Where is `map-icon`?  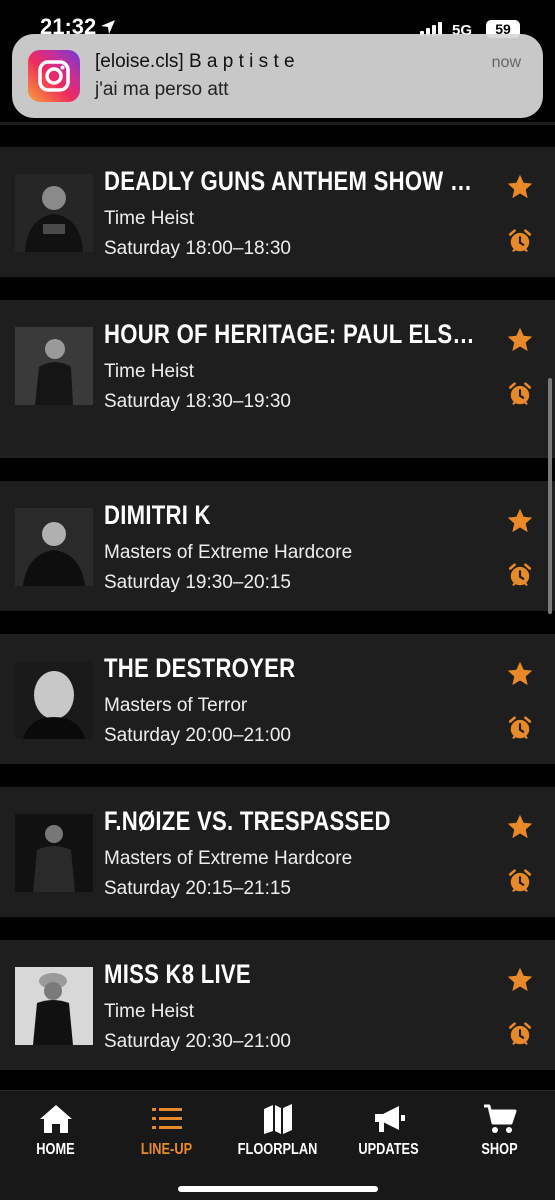
map-icon is located at coordinates (277, 1119).